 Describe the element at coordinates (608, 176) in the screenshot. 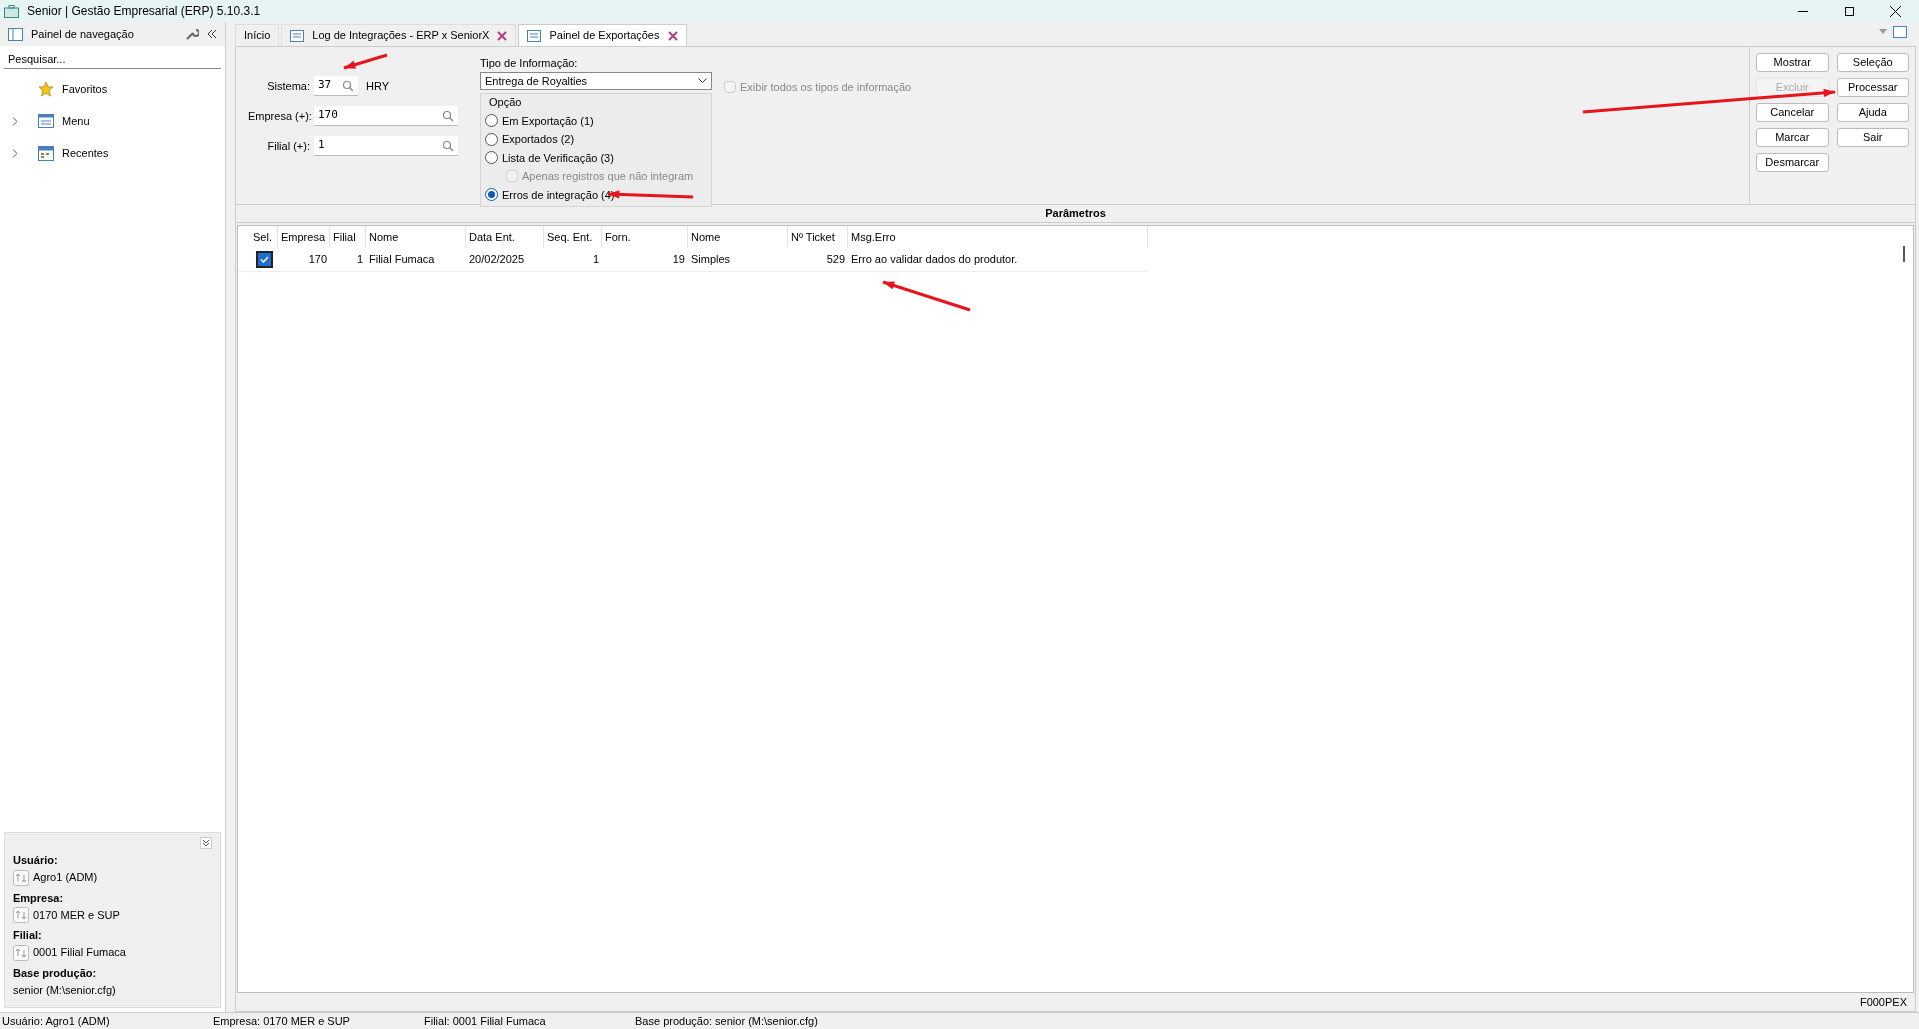

I see `checkbox-label: Apenas registros que não integram` at that location.